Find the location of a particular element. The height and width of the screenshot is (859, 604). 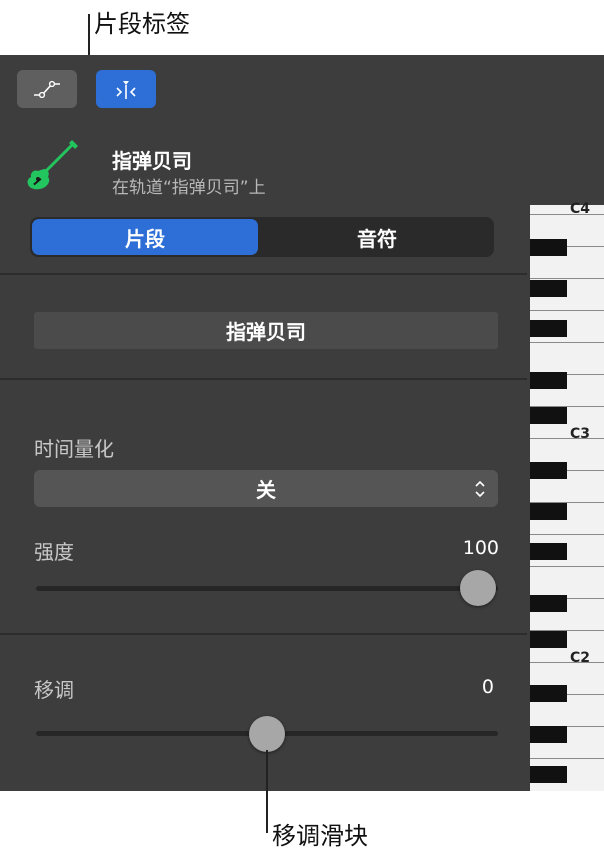

track-subtitle: 在轨道“指弹贝司”上 is located at coordinates (189, 188).